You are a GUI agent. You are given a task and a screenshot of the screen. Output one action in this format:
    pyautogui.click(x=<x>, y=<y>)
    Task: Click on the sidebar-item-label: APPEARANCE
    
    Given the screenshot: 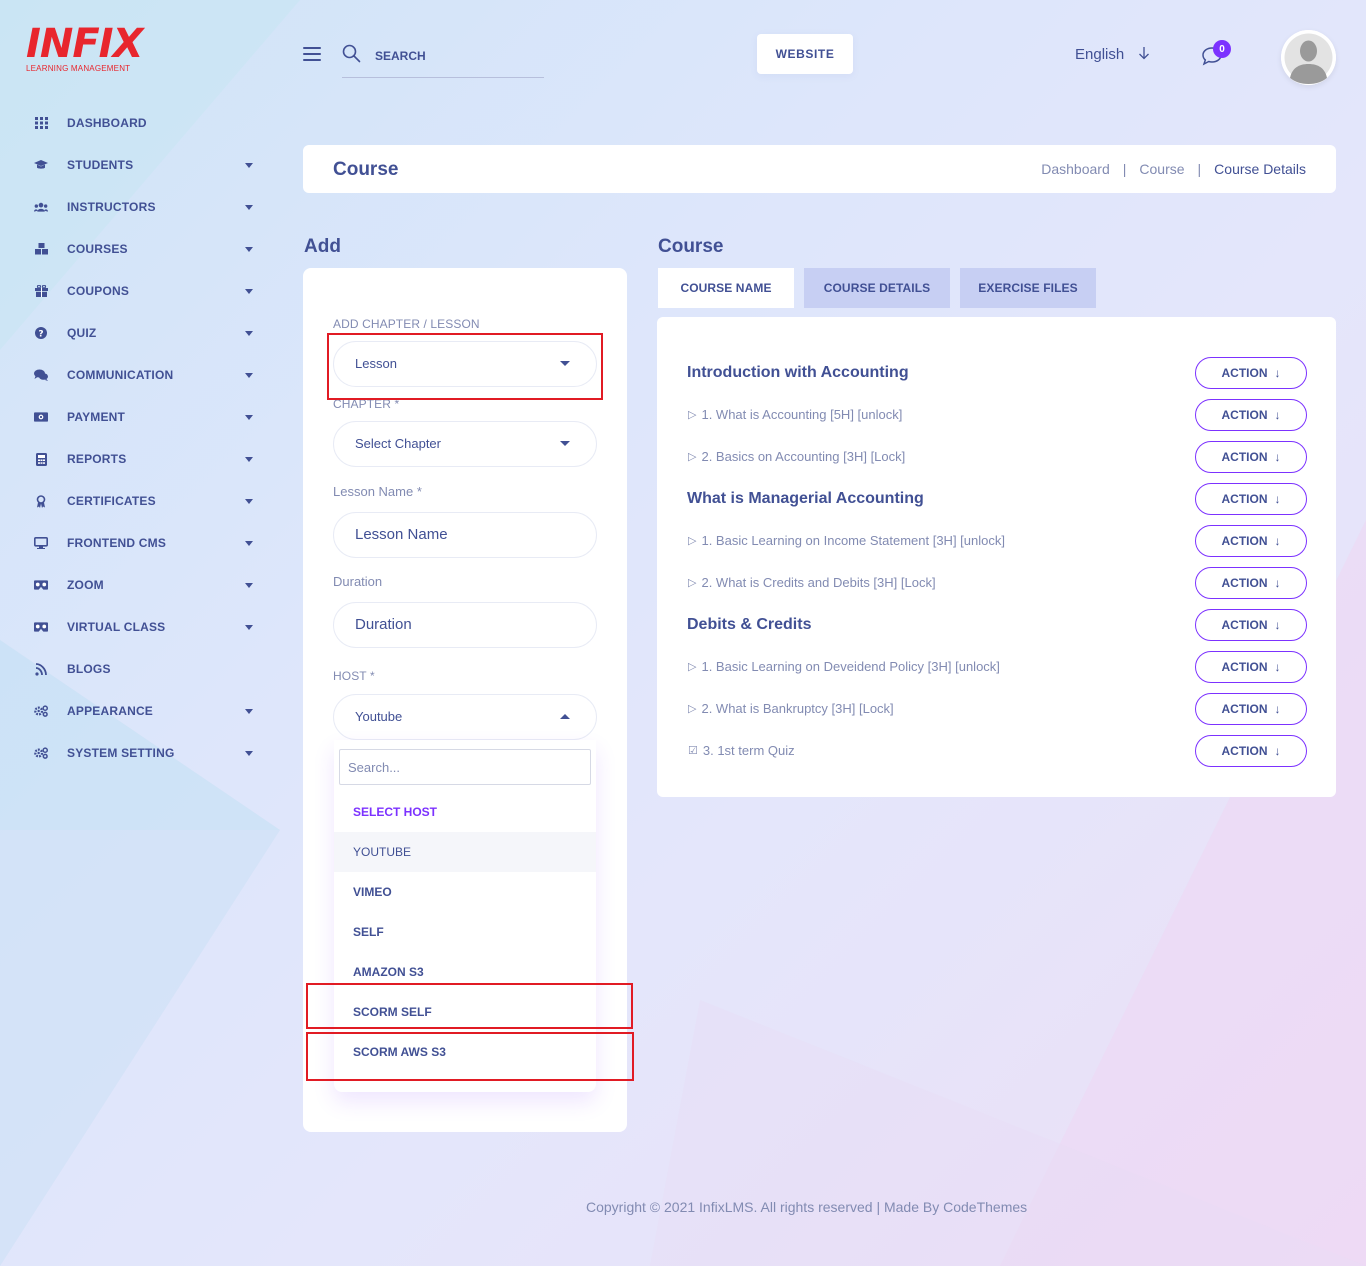 What is the action you would take?
    pyautogui.click(x=110, y=711)
    